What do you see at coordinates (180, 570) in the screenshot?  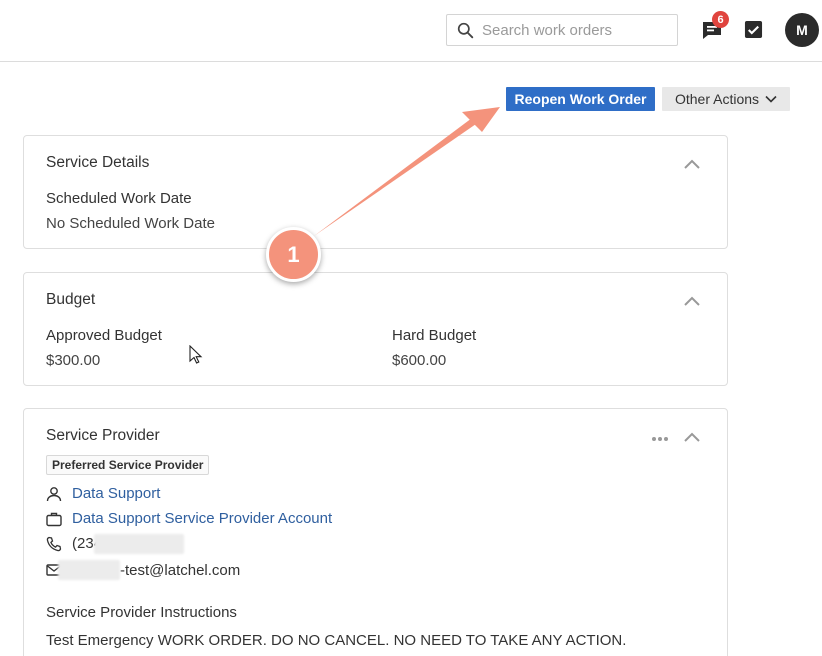 I see `email-visible-text: -test@latchel.com` at bounding box center [180, 570].